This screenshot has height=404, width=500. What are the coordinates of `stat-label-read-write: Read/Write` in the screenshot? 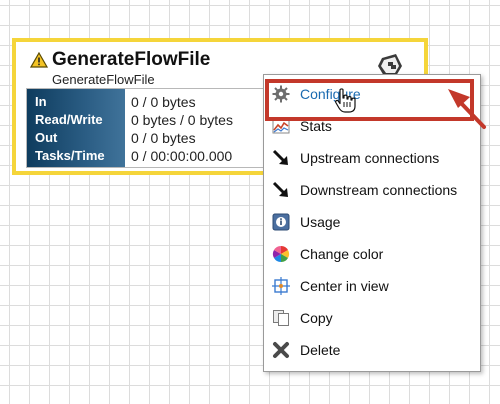 It's located at (69, 119).